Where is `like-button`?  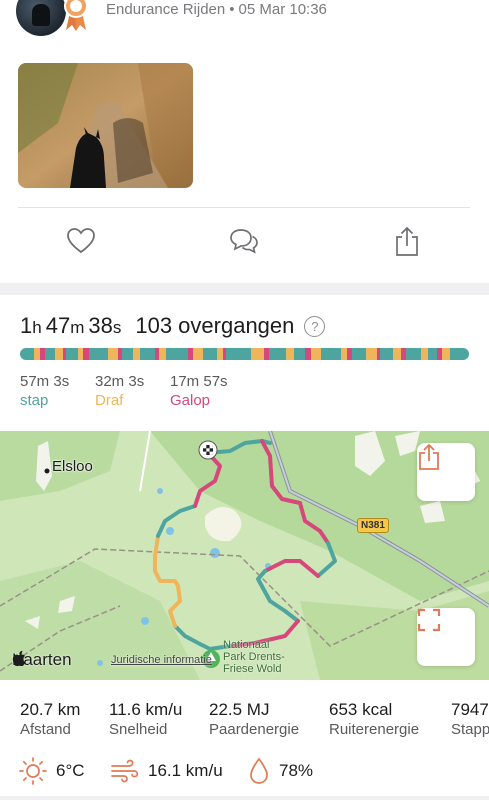 like-button is located at coordinates (81, 241).